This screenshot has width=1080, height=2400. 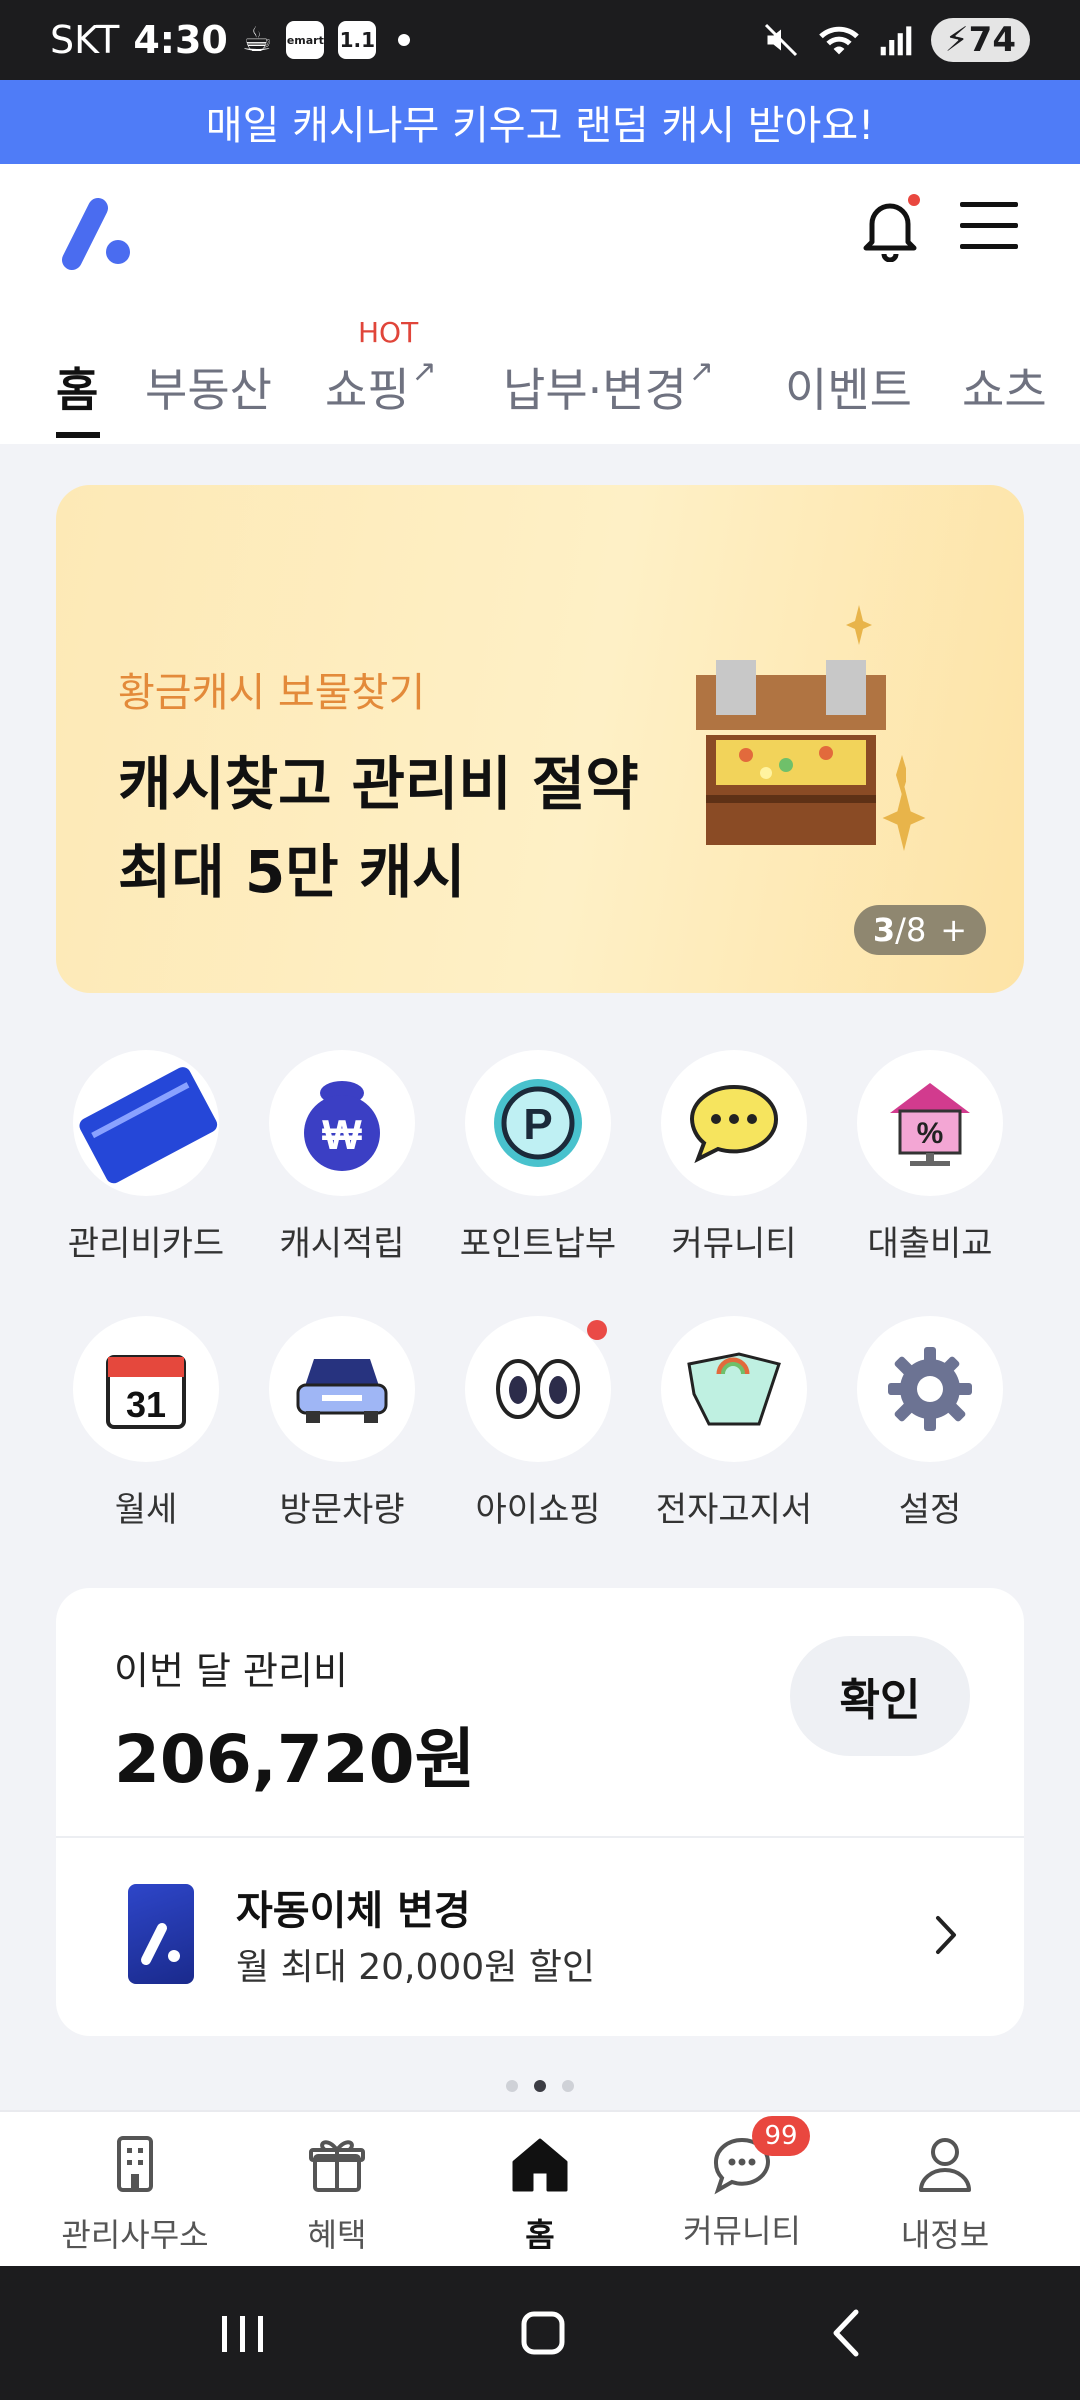 What do you see at coordinates (305, 40) in the screenshot?
I see `emart-icon: emart` at bounding box center [305, 40].